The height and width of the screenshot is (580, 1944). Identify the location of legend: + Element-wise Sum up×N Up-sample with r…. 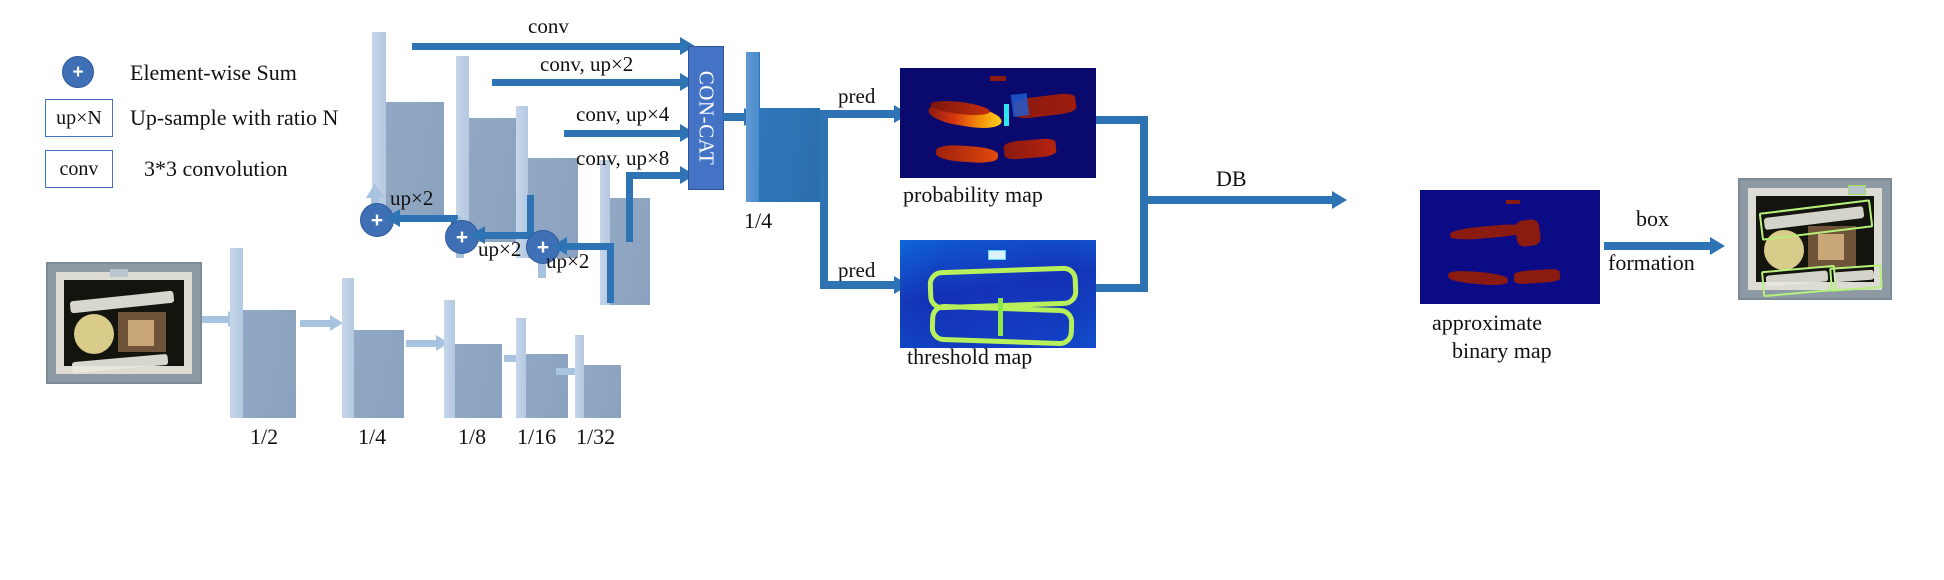
(209, 122).